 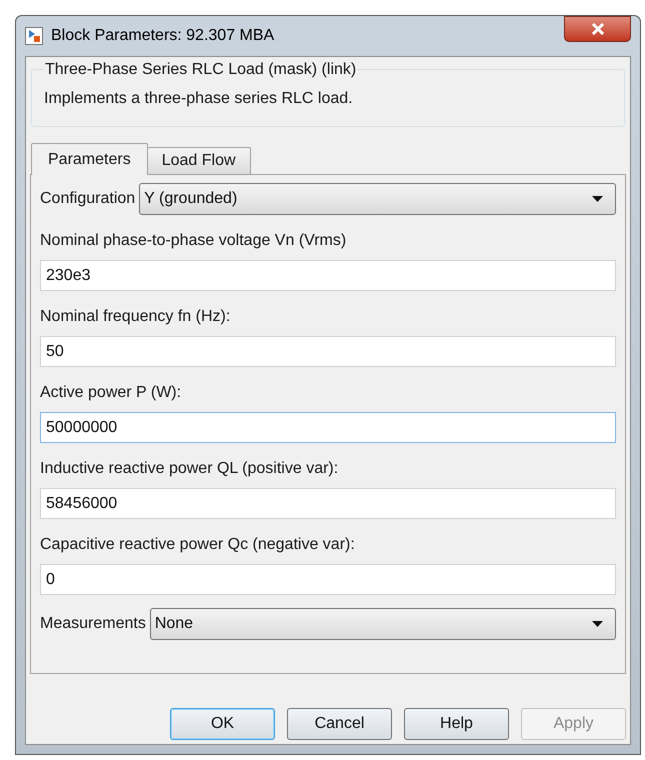 What do you see at coordinates (328, 351) in the screenshot?
I see `input-field: 50` at bounding box center [328, 351].